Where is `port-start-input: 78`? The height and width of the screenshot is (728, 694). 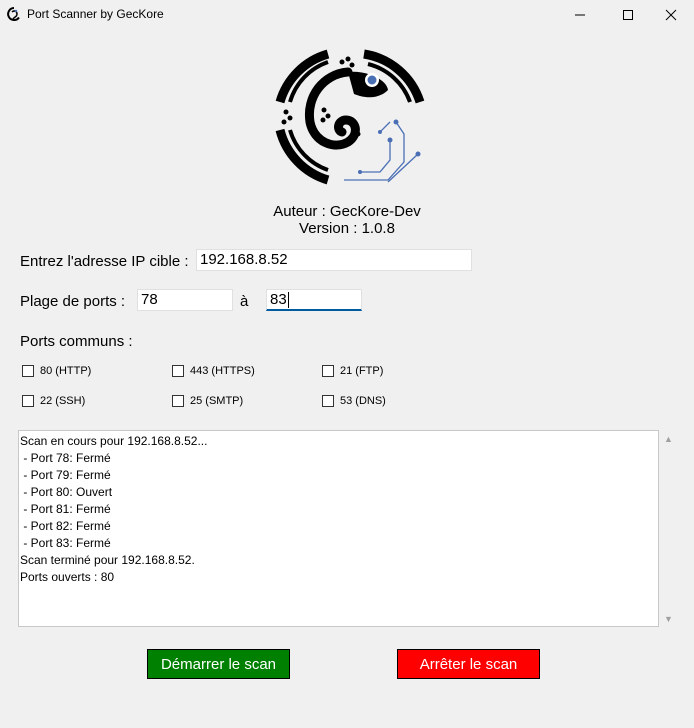 port-start-input: 78 is located at coordinates (185, 300).